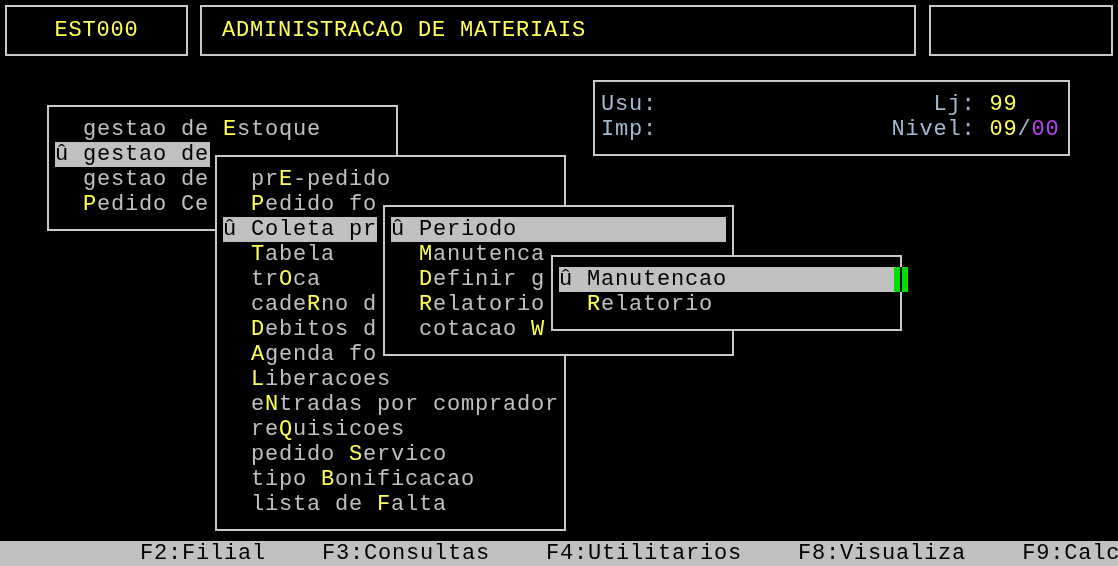 This screenshot has height=566, width=1118. I want to click on menu-item: gestao de, so click(132, 179).